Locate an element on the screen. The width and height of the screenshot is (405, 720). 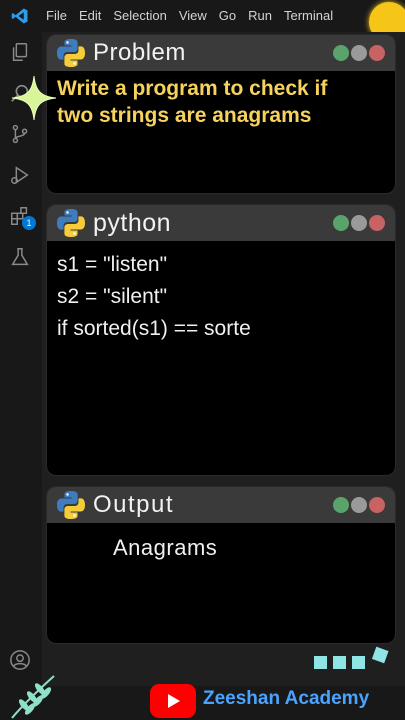
testing-flask-icon is located at coordinates (20, 257).